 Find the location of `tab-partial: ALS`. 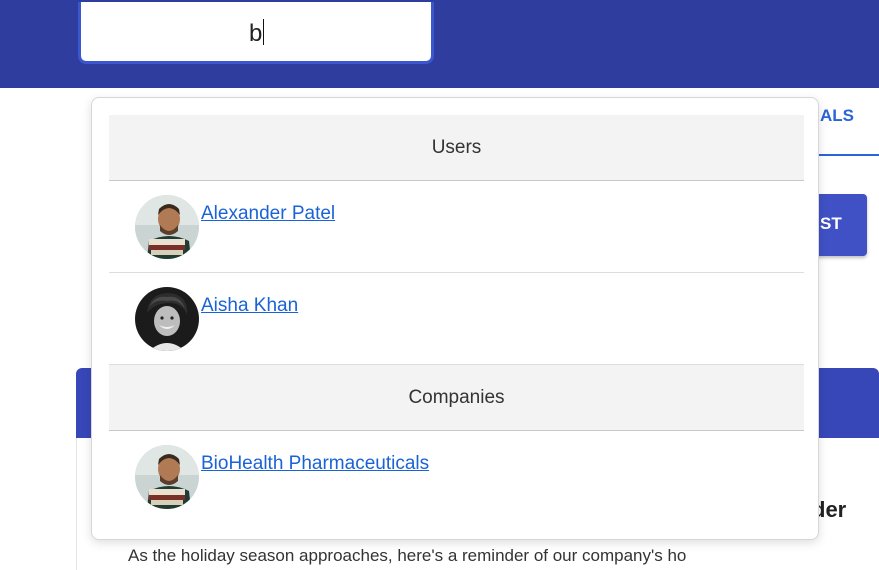

tab-partial: ALS is located at coordinates (845, 129).